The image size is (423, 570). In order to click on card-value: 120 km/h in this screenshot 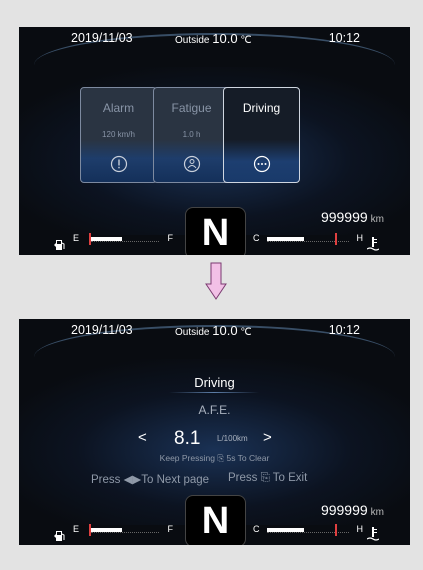, I will do `click(118, 134)`.